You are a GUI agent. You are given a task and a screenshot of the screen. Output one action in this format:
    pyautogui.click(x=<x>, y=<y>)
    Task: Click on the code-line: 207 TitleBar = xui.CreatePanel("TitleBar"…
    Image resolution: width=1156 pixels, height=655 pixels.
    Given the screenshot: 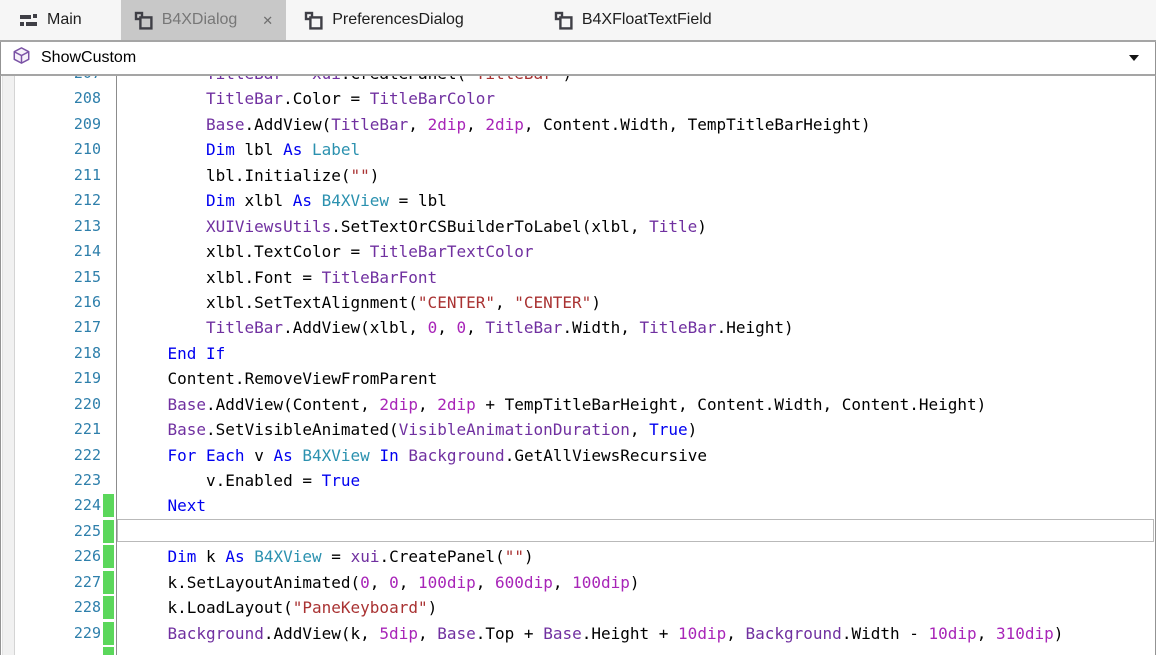 What is the action you would take?
    pyautogui.click(x=578, y=81)
    